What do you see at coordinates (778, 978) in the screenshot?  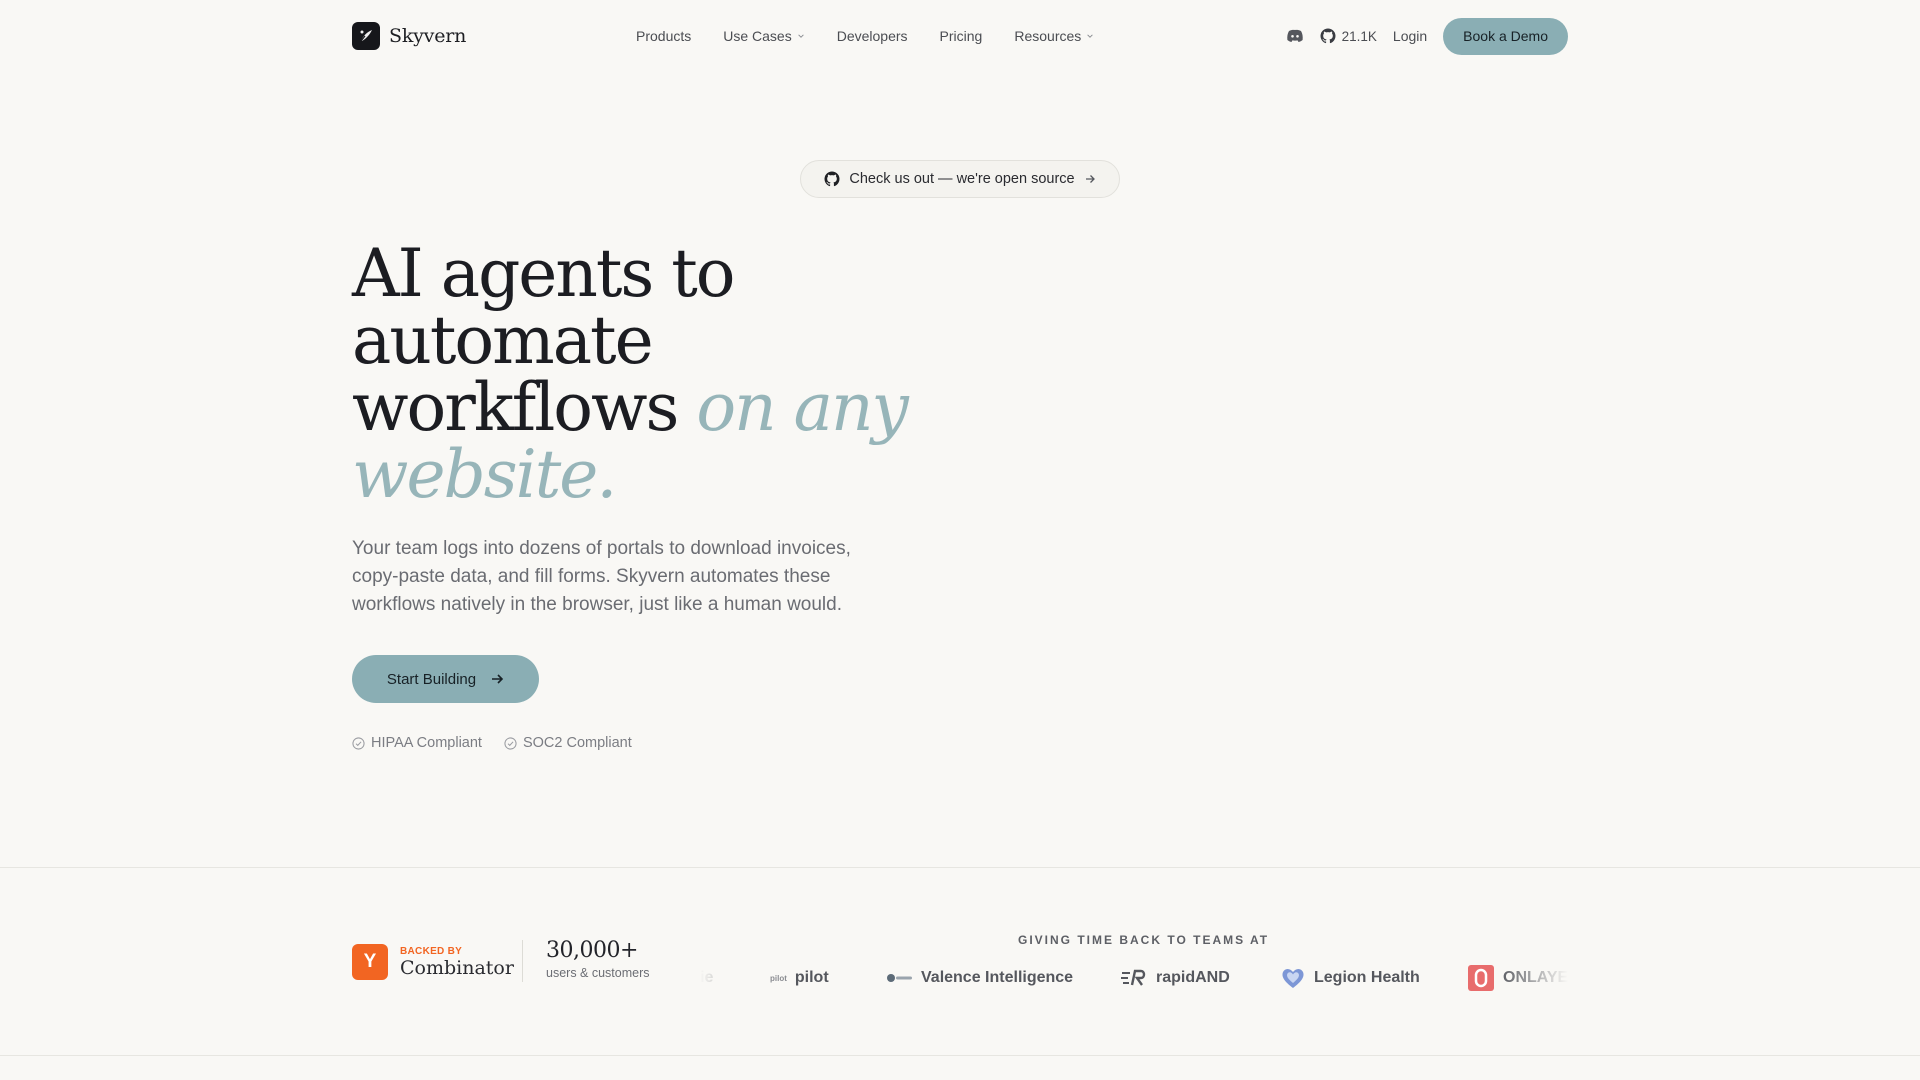 I see `pilot-logo-icon: pilot` at bounding box center [778, 978].